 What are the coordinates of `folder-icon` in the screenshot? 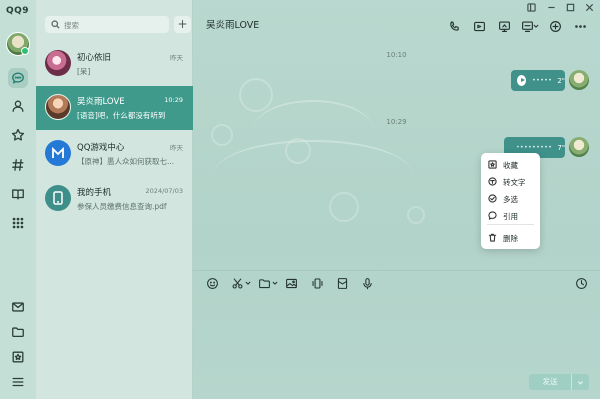 It's located at (18, 332).